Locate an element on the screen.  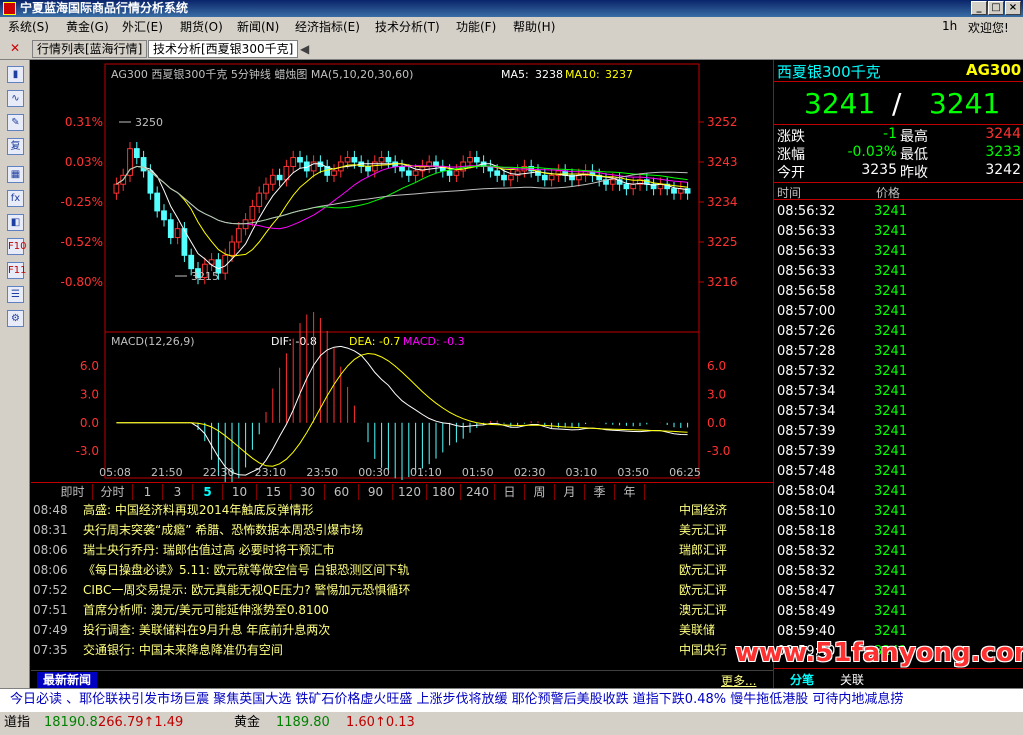
period-6: 15 is located at coordinates (274, 492).